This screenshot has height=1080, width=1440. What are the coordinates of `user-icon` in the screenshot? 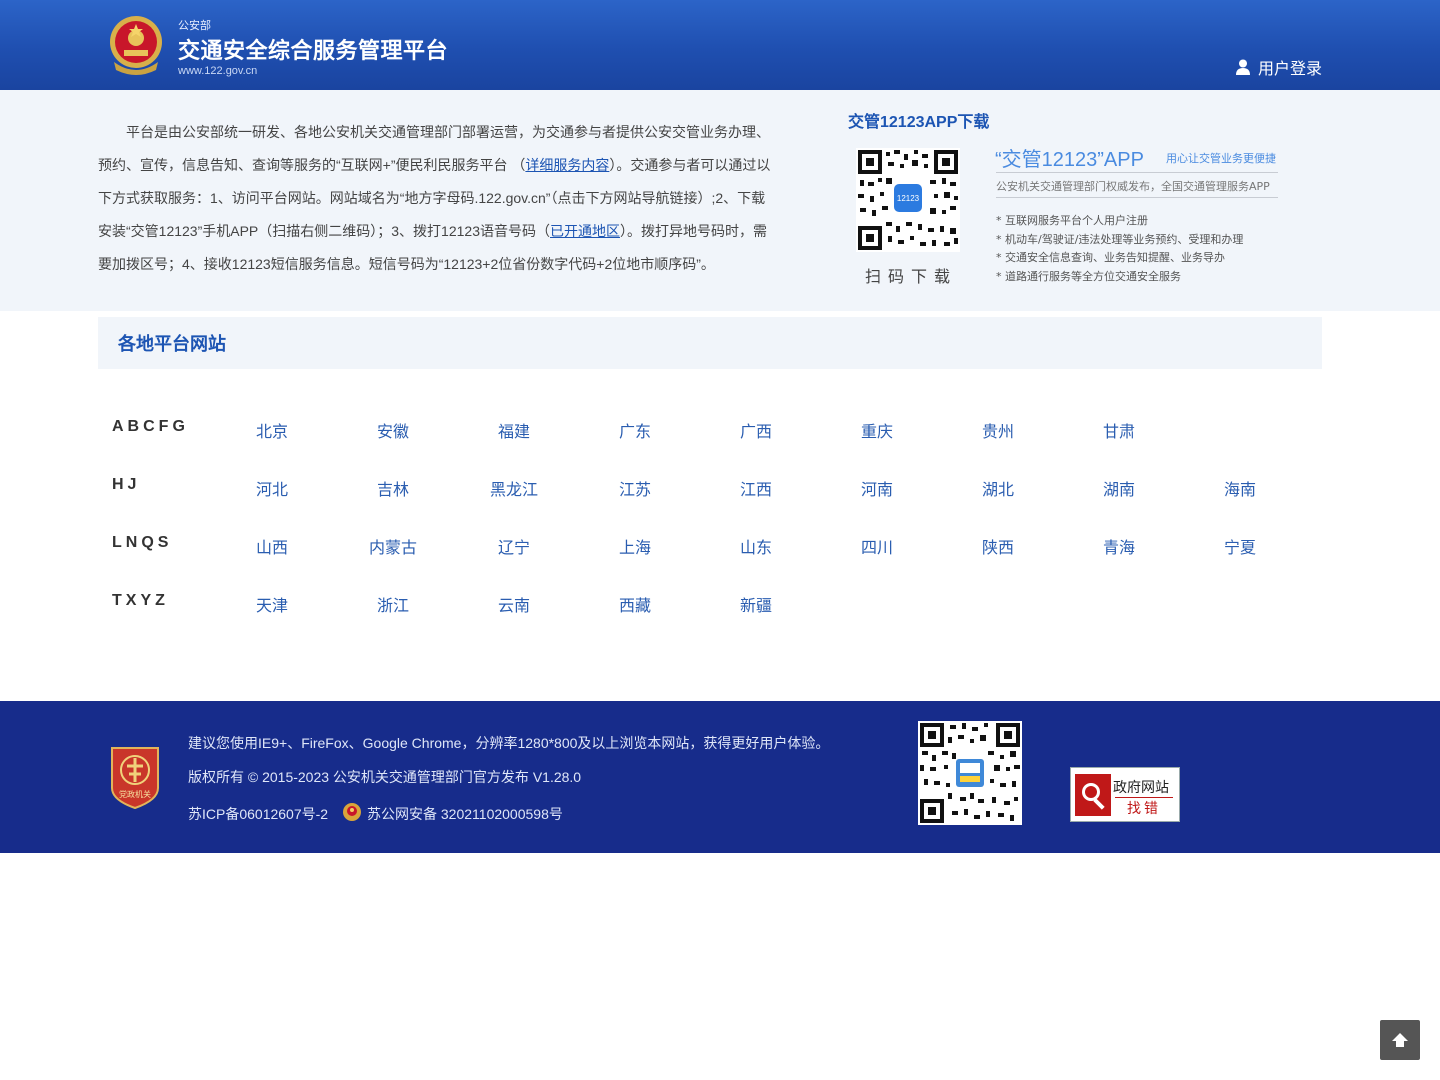 It's located at (1243, 67).